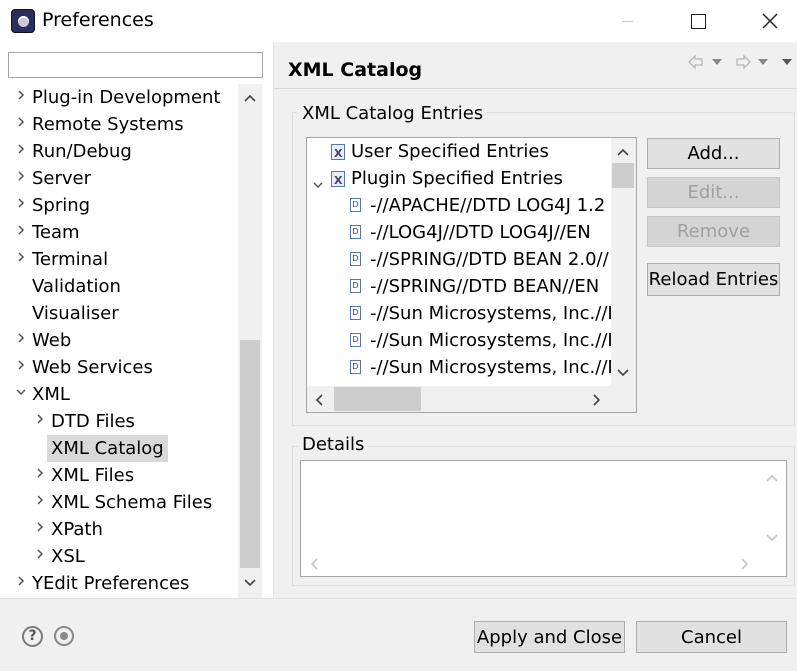  What do you see at coordinates (457, 178) in the screenshot?
I see `catalog-entry-label: Plugin Specified Entries` at bounding box center [457, 178].